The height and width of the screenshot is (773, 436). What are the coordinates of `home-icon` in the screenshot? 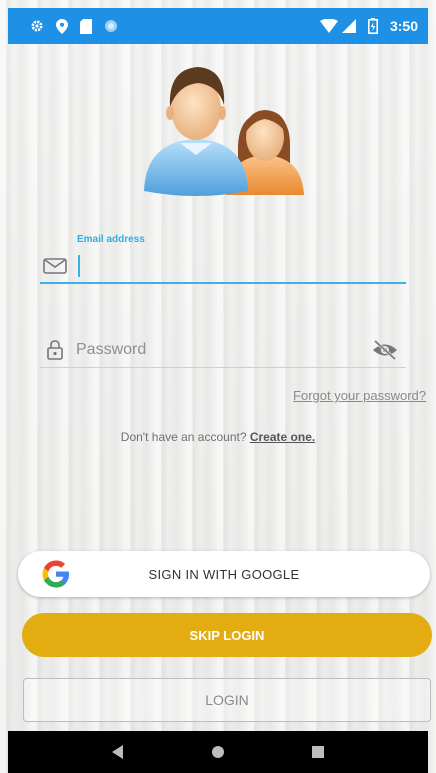 It's located at (218, 752).